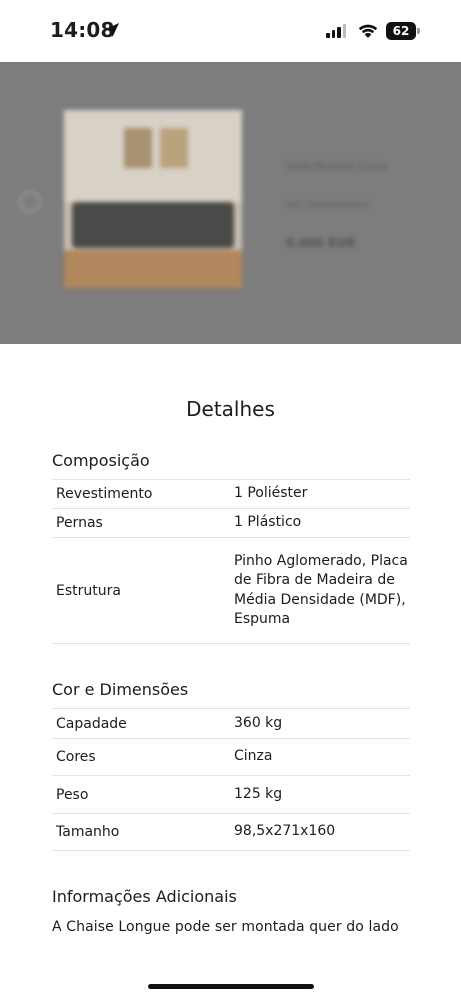  I want to click on composition-title: Composição, so click(101, 460).